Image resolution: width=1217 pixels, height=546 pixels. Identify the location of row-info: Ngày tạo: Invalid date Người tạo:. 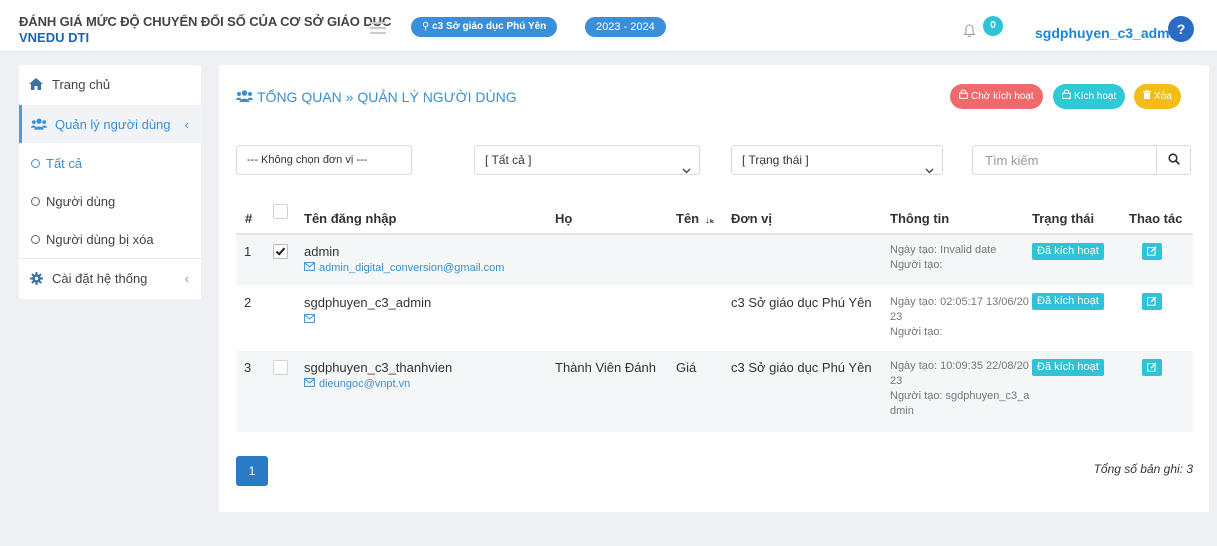
(960, 258).